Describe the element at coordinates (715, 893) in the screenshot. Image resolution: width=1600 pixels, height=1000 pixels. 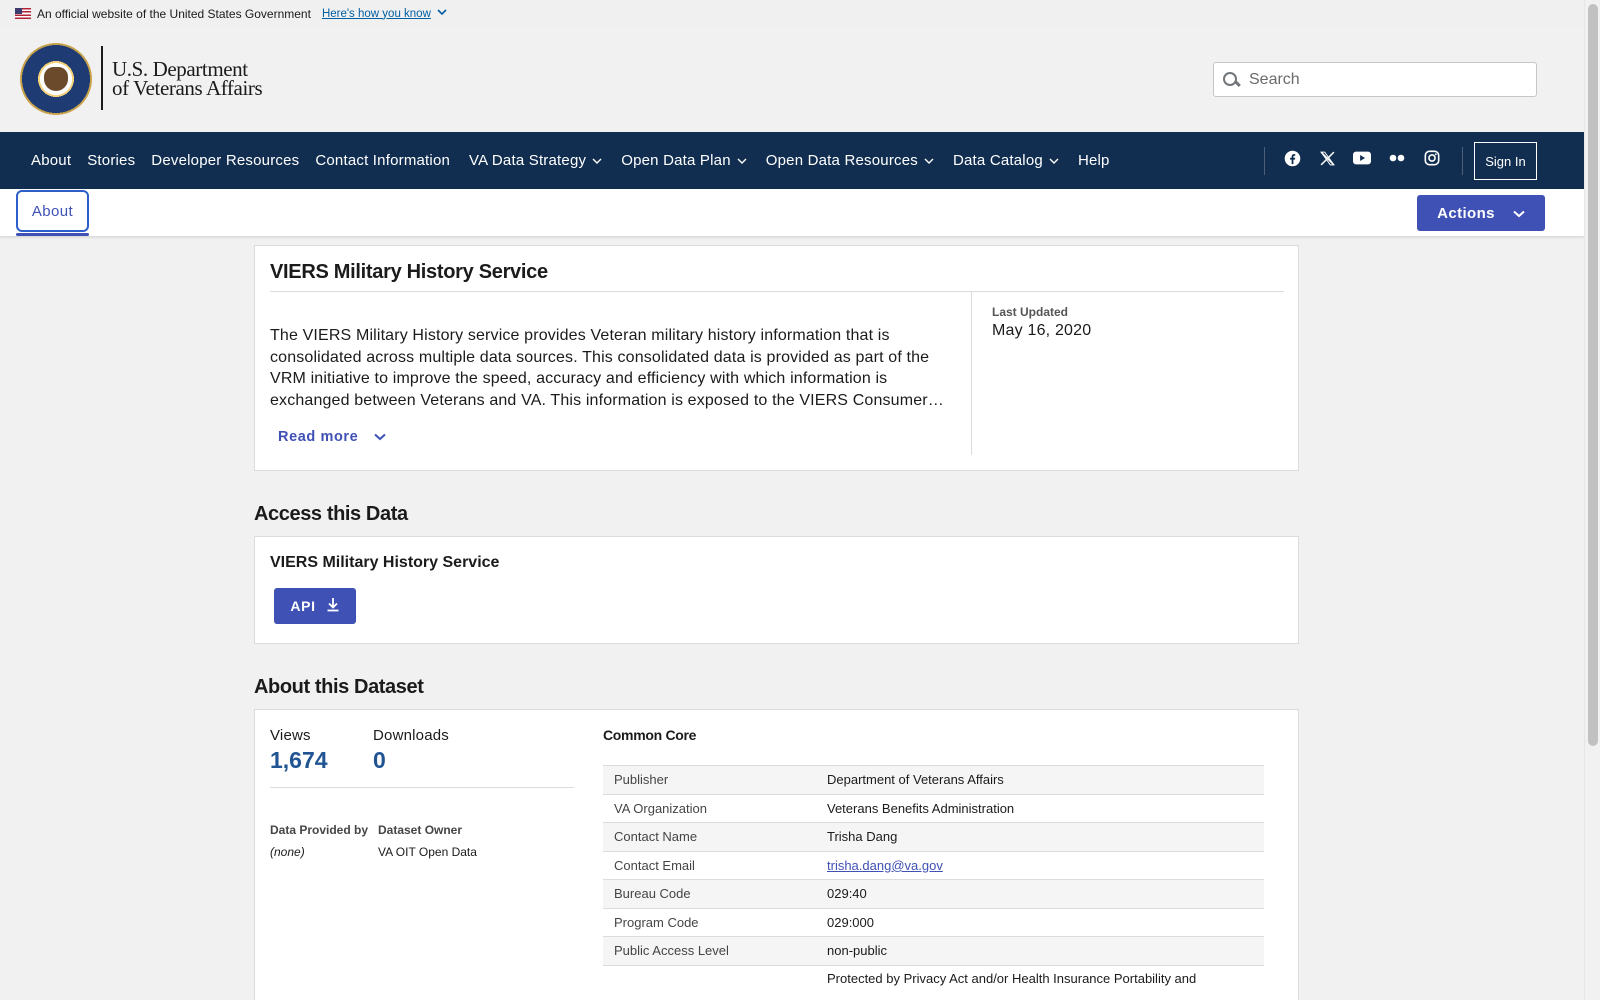
I see `row-key: Bureau Code` at that location.